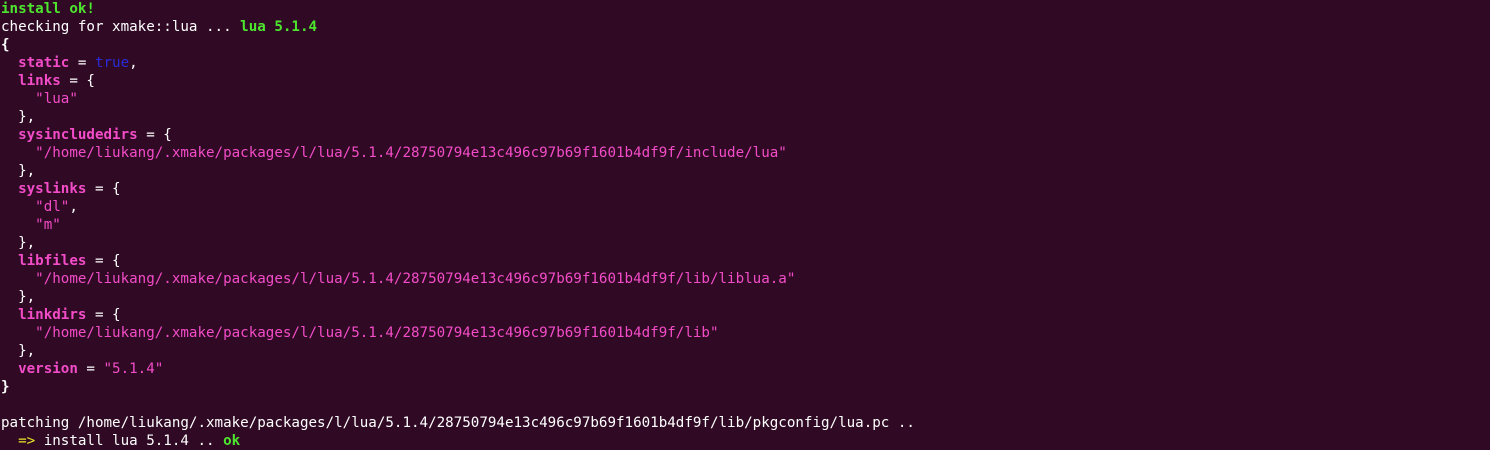 This screenshot has height=450, width=1490. What do you see at coordinates (745, 171) in the screenshot?
I see `terminal-line-sysincludedirs-close: },` at bounding box center [745, 171].